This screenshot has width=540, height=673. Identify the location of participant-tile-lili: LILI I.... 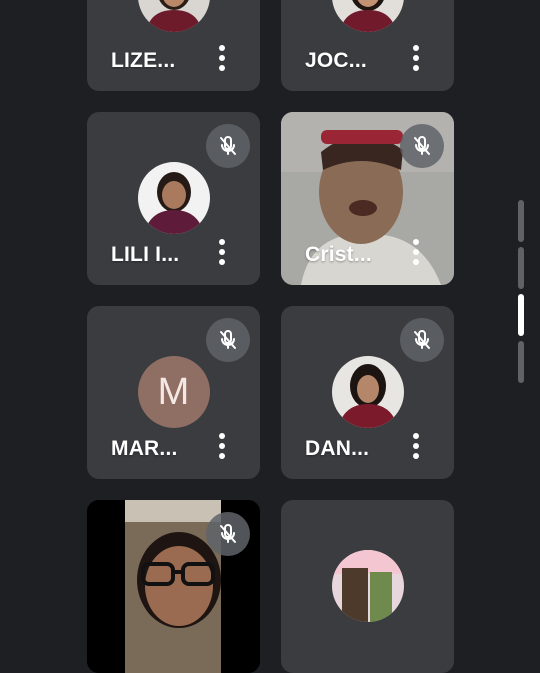
(173, 198).